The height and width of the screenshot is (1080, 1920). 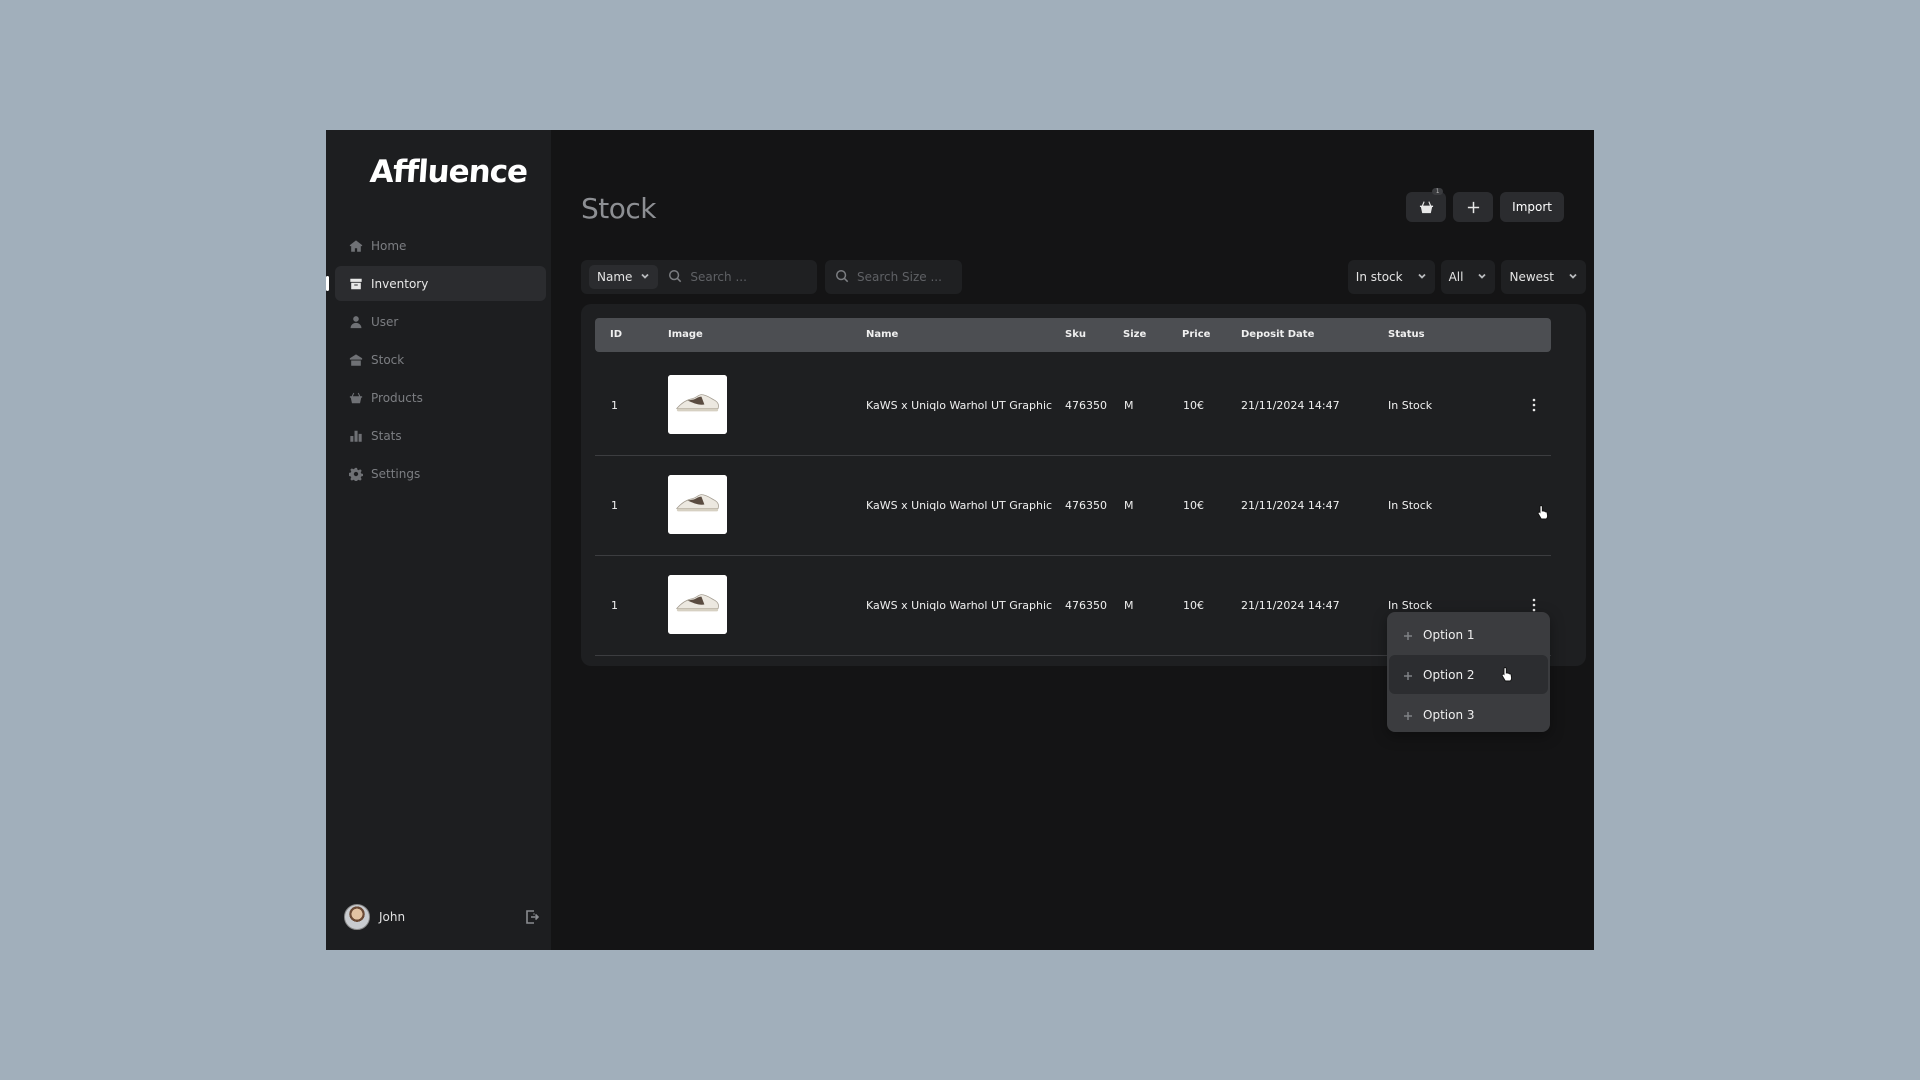 I want to click on column-header-sku: Sku, so click(x=1075, y=334).